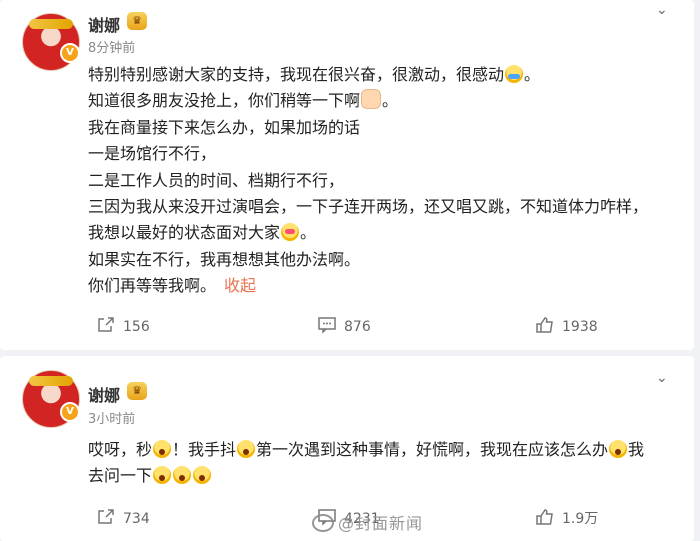 The width and height of the screenshot is (700, 541). I want to click on text-line: 哎呀，秒 ！我手抖 第一次遇到这种事情，好慌啊，我现在应该怎么办我, so click(366, 449).